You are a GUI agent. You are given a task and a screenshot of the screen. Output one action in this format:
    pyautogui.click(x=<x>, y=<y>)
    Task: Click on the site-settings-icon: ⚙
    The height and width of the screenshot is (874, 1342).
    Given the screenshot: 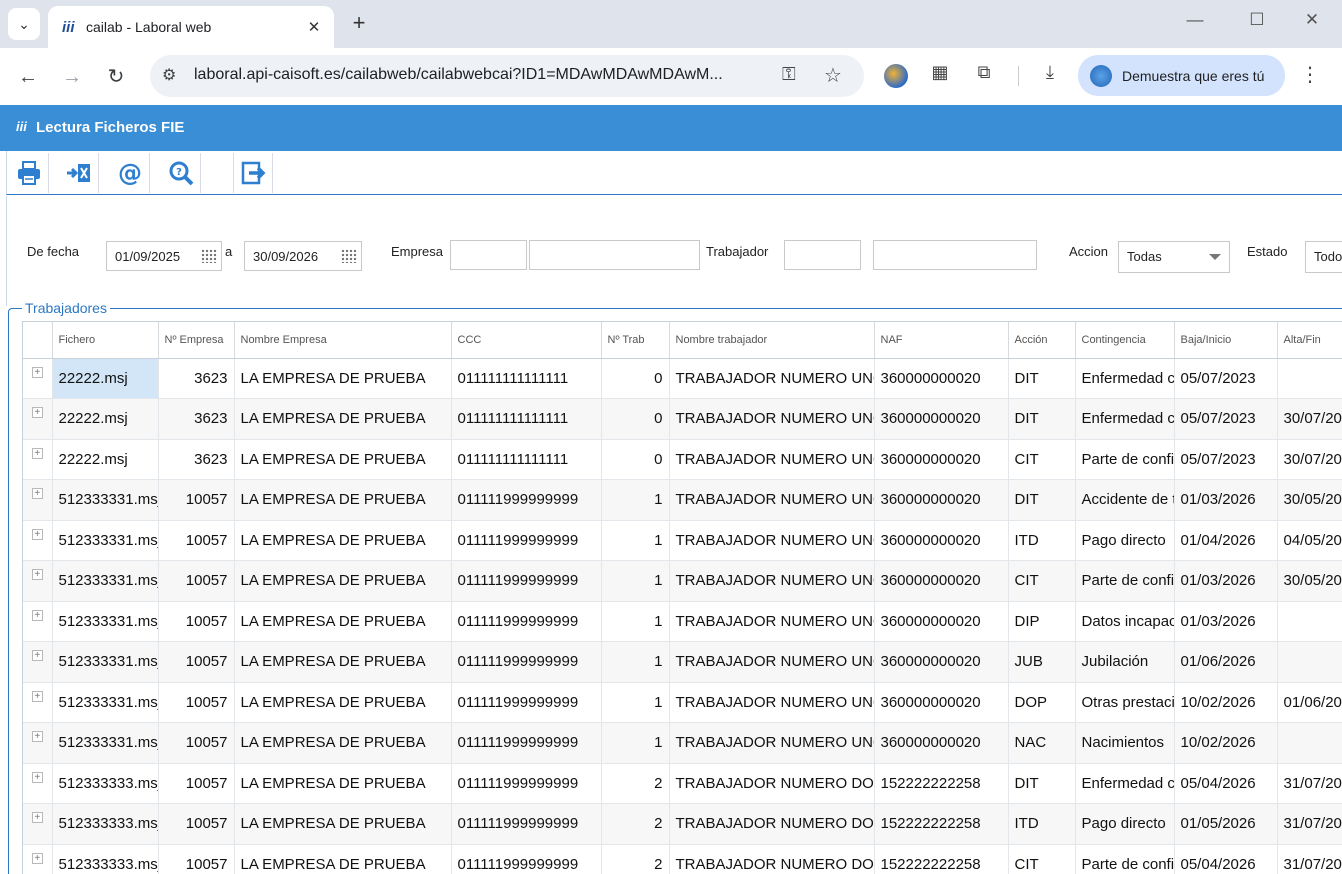 What is the action you would take?
    pyautogui.click(x=169, y=75)
    